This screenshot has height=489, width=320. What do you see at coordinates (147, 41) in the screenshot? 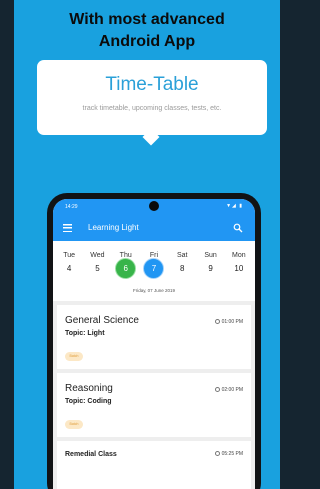
I see `headline-line-2: Android App` at bounding box center [147, 41].